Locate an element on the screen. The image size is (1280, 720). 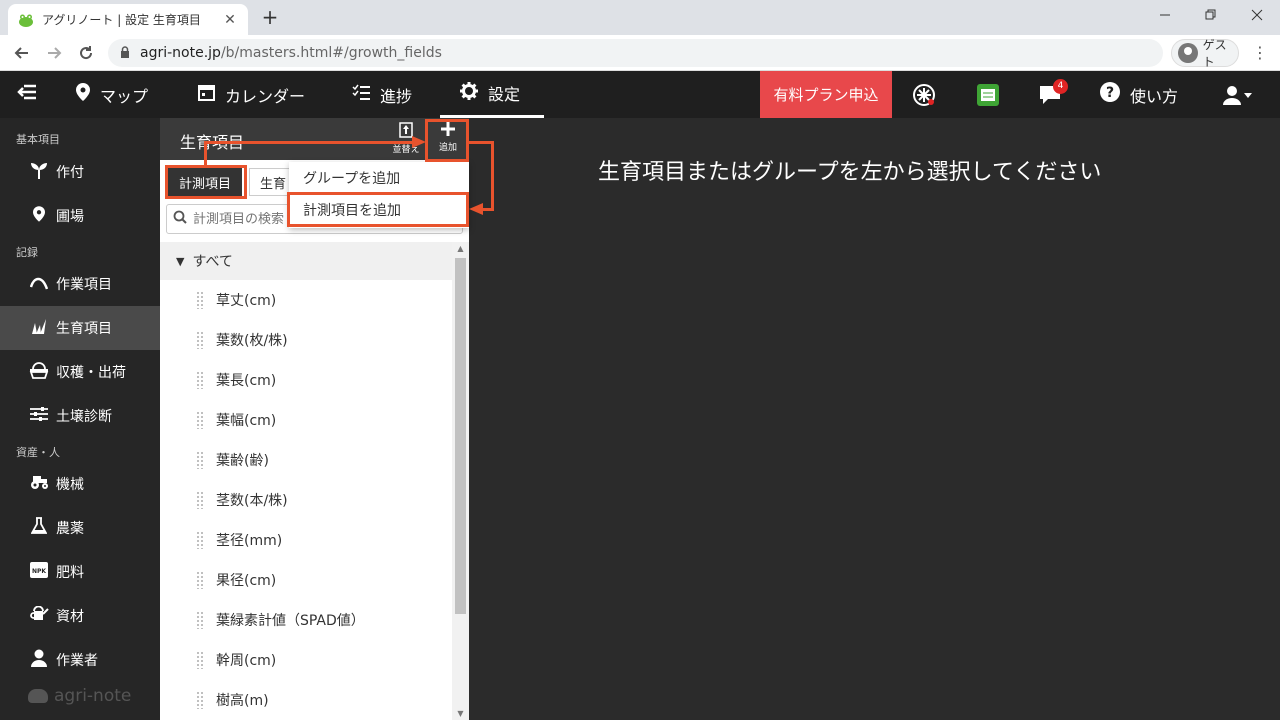
list-item: 葉長(cm) is located at coordinates (306, 380).